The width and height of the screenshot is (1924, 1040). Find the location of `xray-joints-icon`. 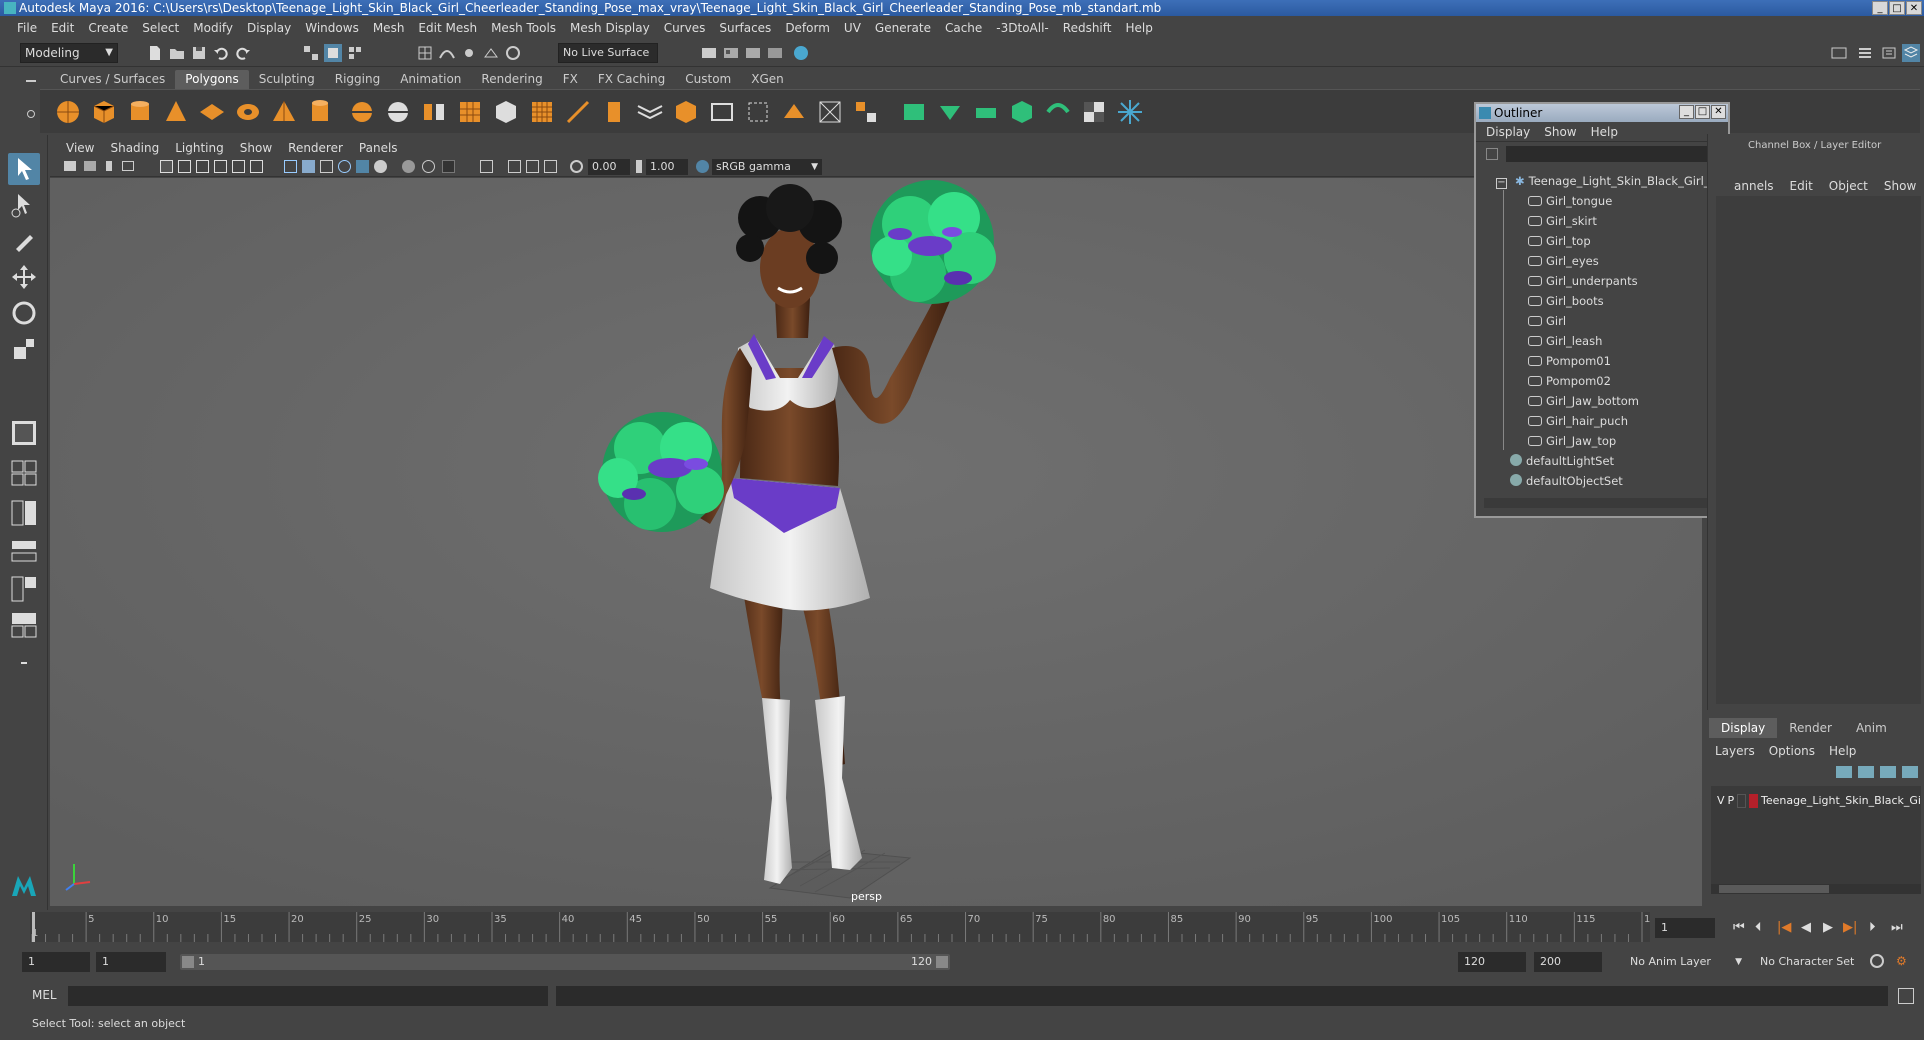

xray-joints-icon is located at coordinates (428, 166).